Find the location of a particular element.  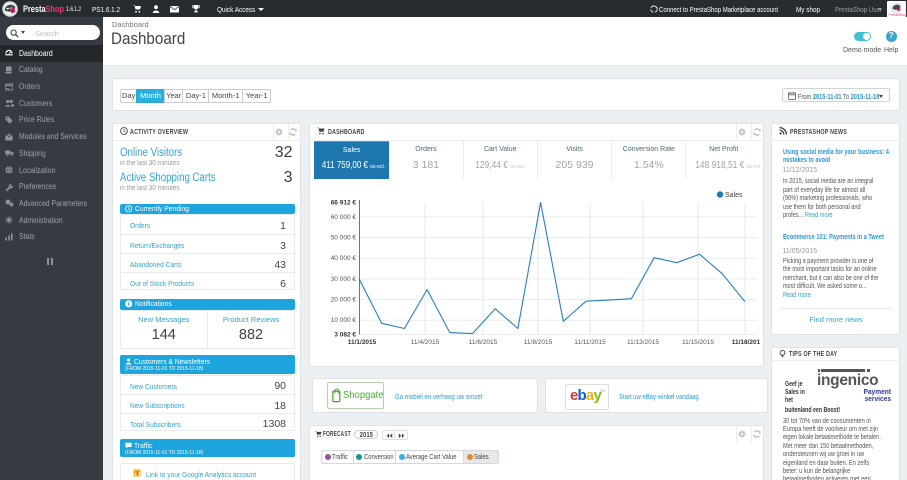

svg-text: 60 000 € is located at coordinates (344, 216).